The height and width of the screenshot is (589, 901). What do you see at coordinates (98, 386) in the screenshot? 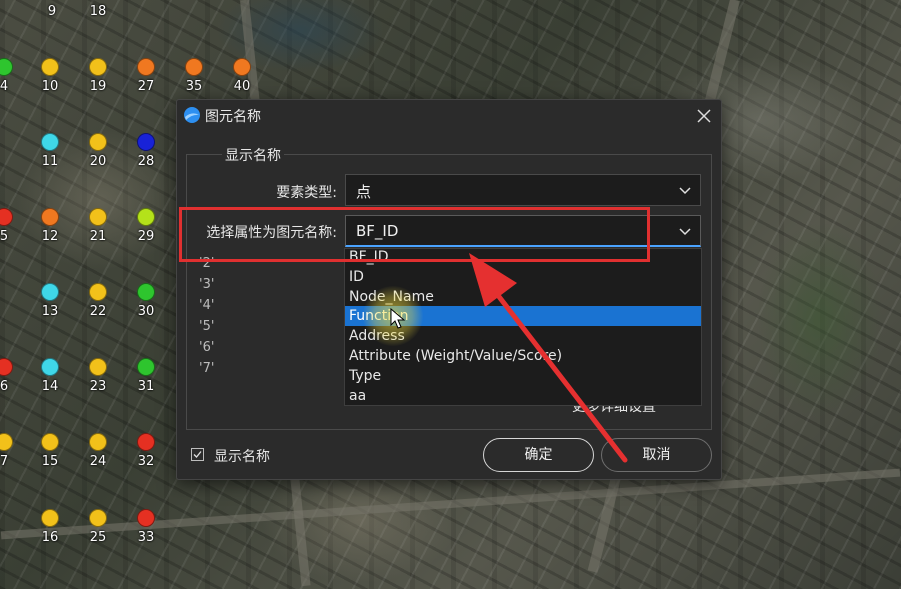
I see `map-point-label: 23` at bounding box center [98, 386].